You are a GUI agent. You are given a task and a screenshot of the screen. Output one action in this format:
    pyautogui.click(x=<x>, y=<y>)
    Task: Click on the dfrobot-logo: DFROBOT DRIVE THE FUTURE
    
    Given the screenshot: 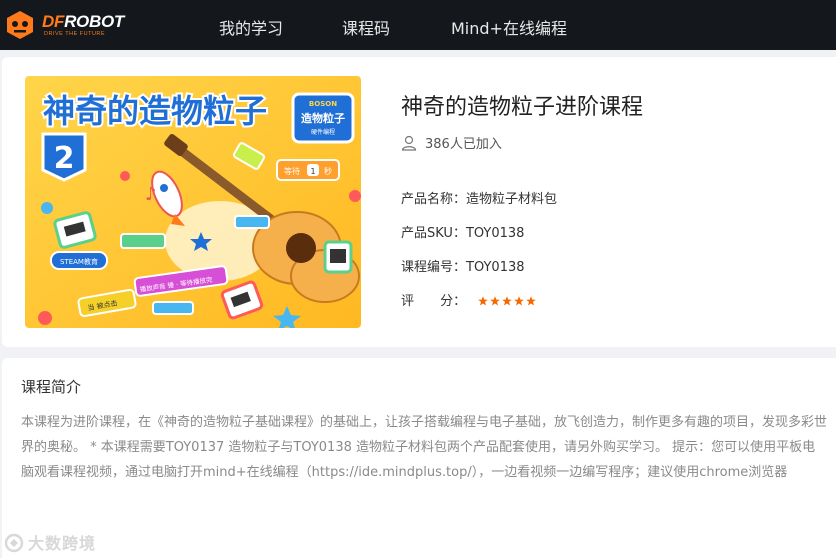 What is the action you would take?
    pyautogui.click(x=74, y=25)
    